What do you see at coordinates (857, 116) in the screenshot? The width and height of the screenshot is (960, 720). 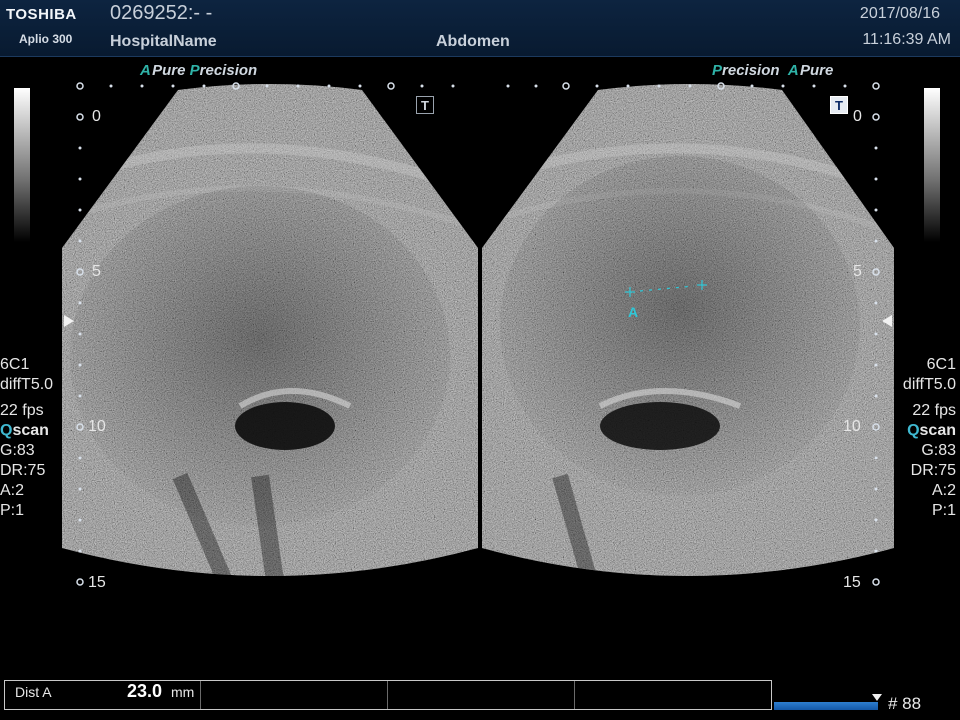 I see `right-depth-label: 0` at bounding box center [857, 116].